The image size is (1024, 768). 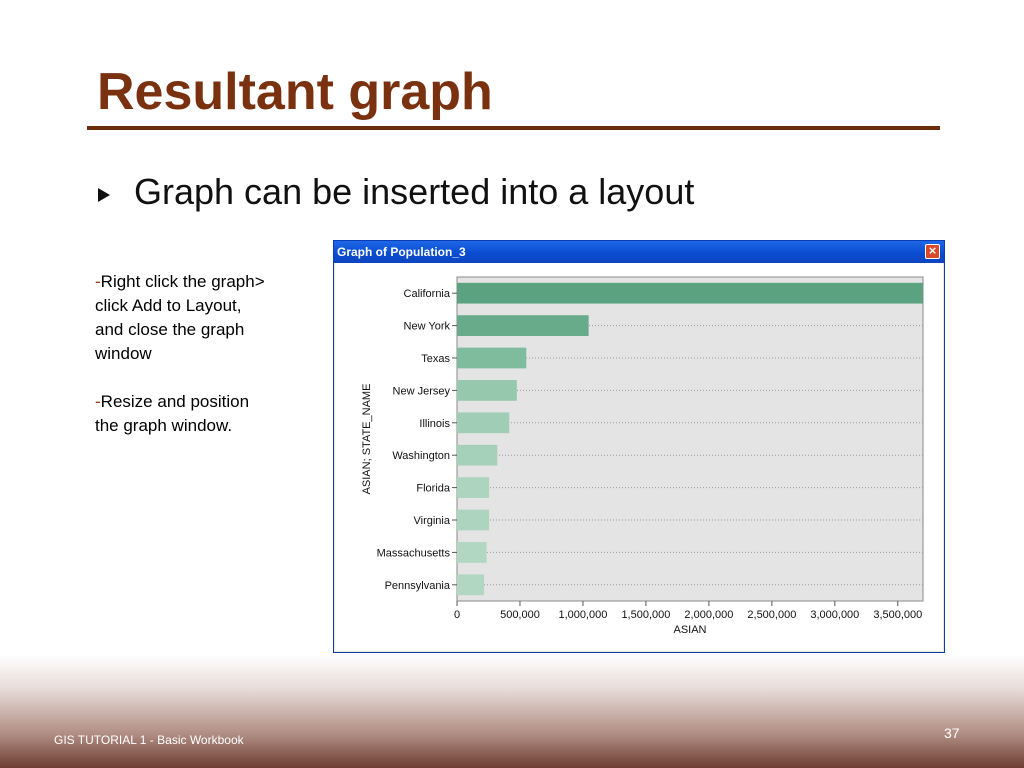 I want to click on y-tick-label: Virginia, so click(x=432, y=521).